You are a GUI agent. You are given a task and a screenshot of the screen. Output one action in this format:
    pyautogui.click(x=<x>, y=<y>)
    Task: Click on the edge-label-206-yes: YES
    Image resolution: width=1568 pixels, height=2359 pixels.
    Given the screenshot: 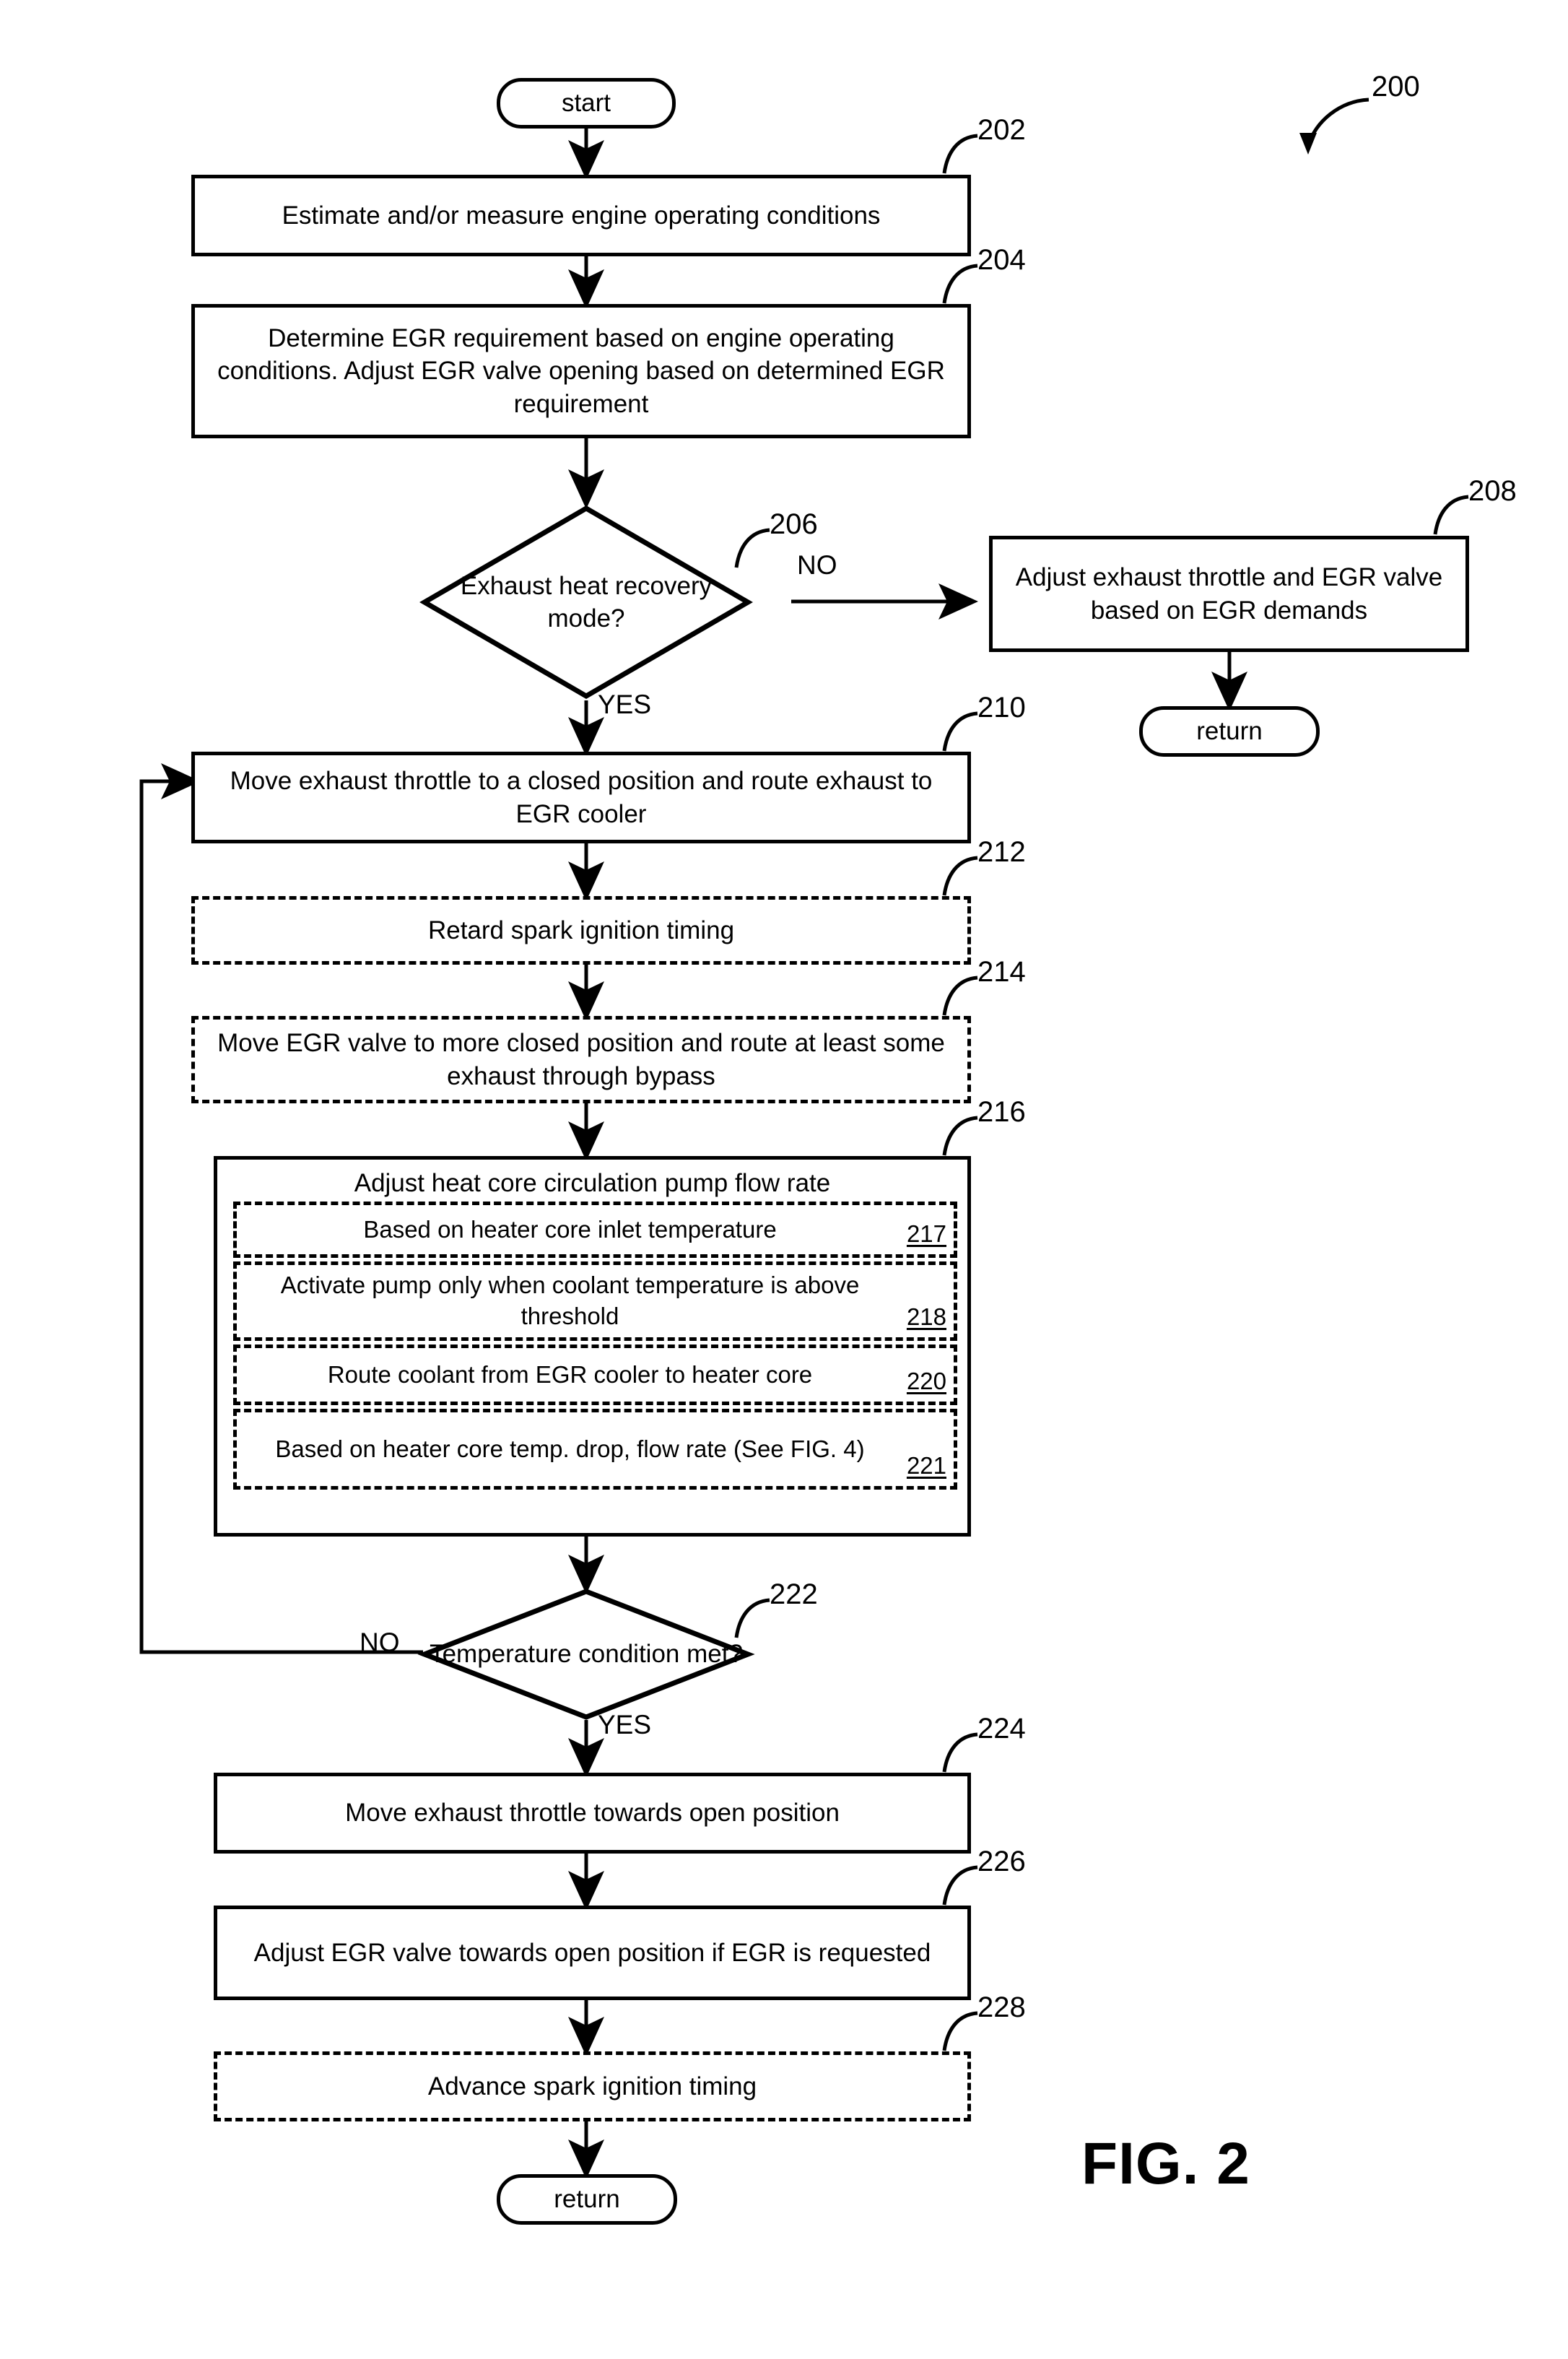 What is the action you would take?
    pyautogui.click(x=625, y=704)
    